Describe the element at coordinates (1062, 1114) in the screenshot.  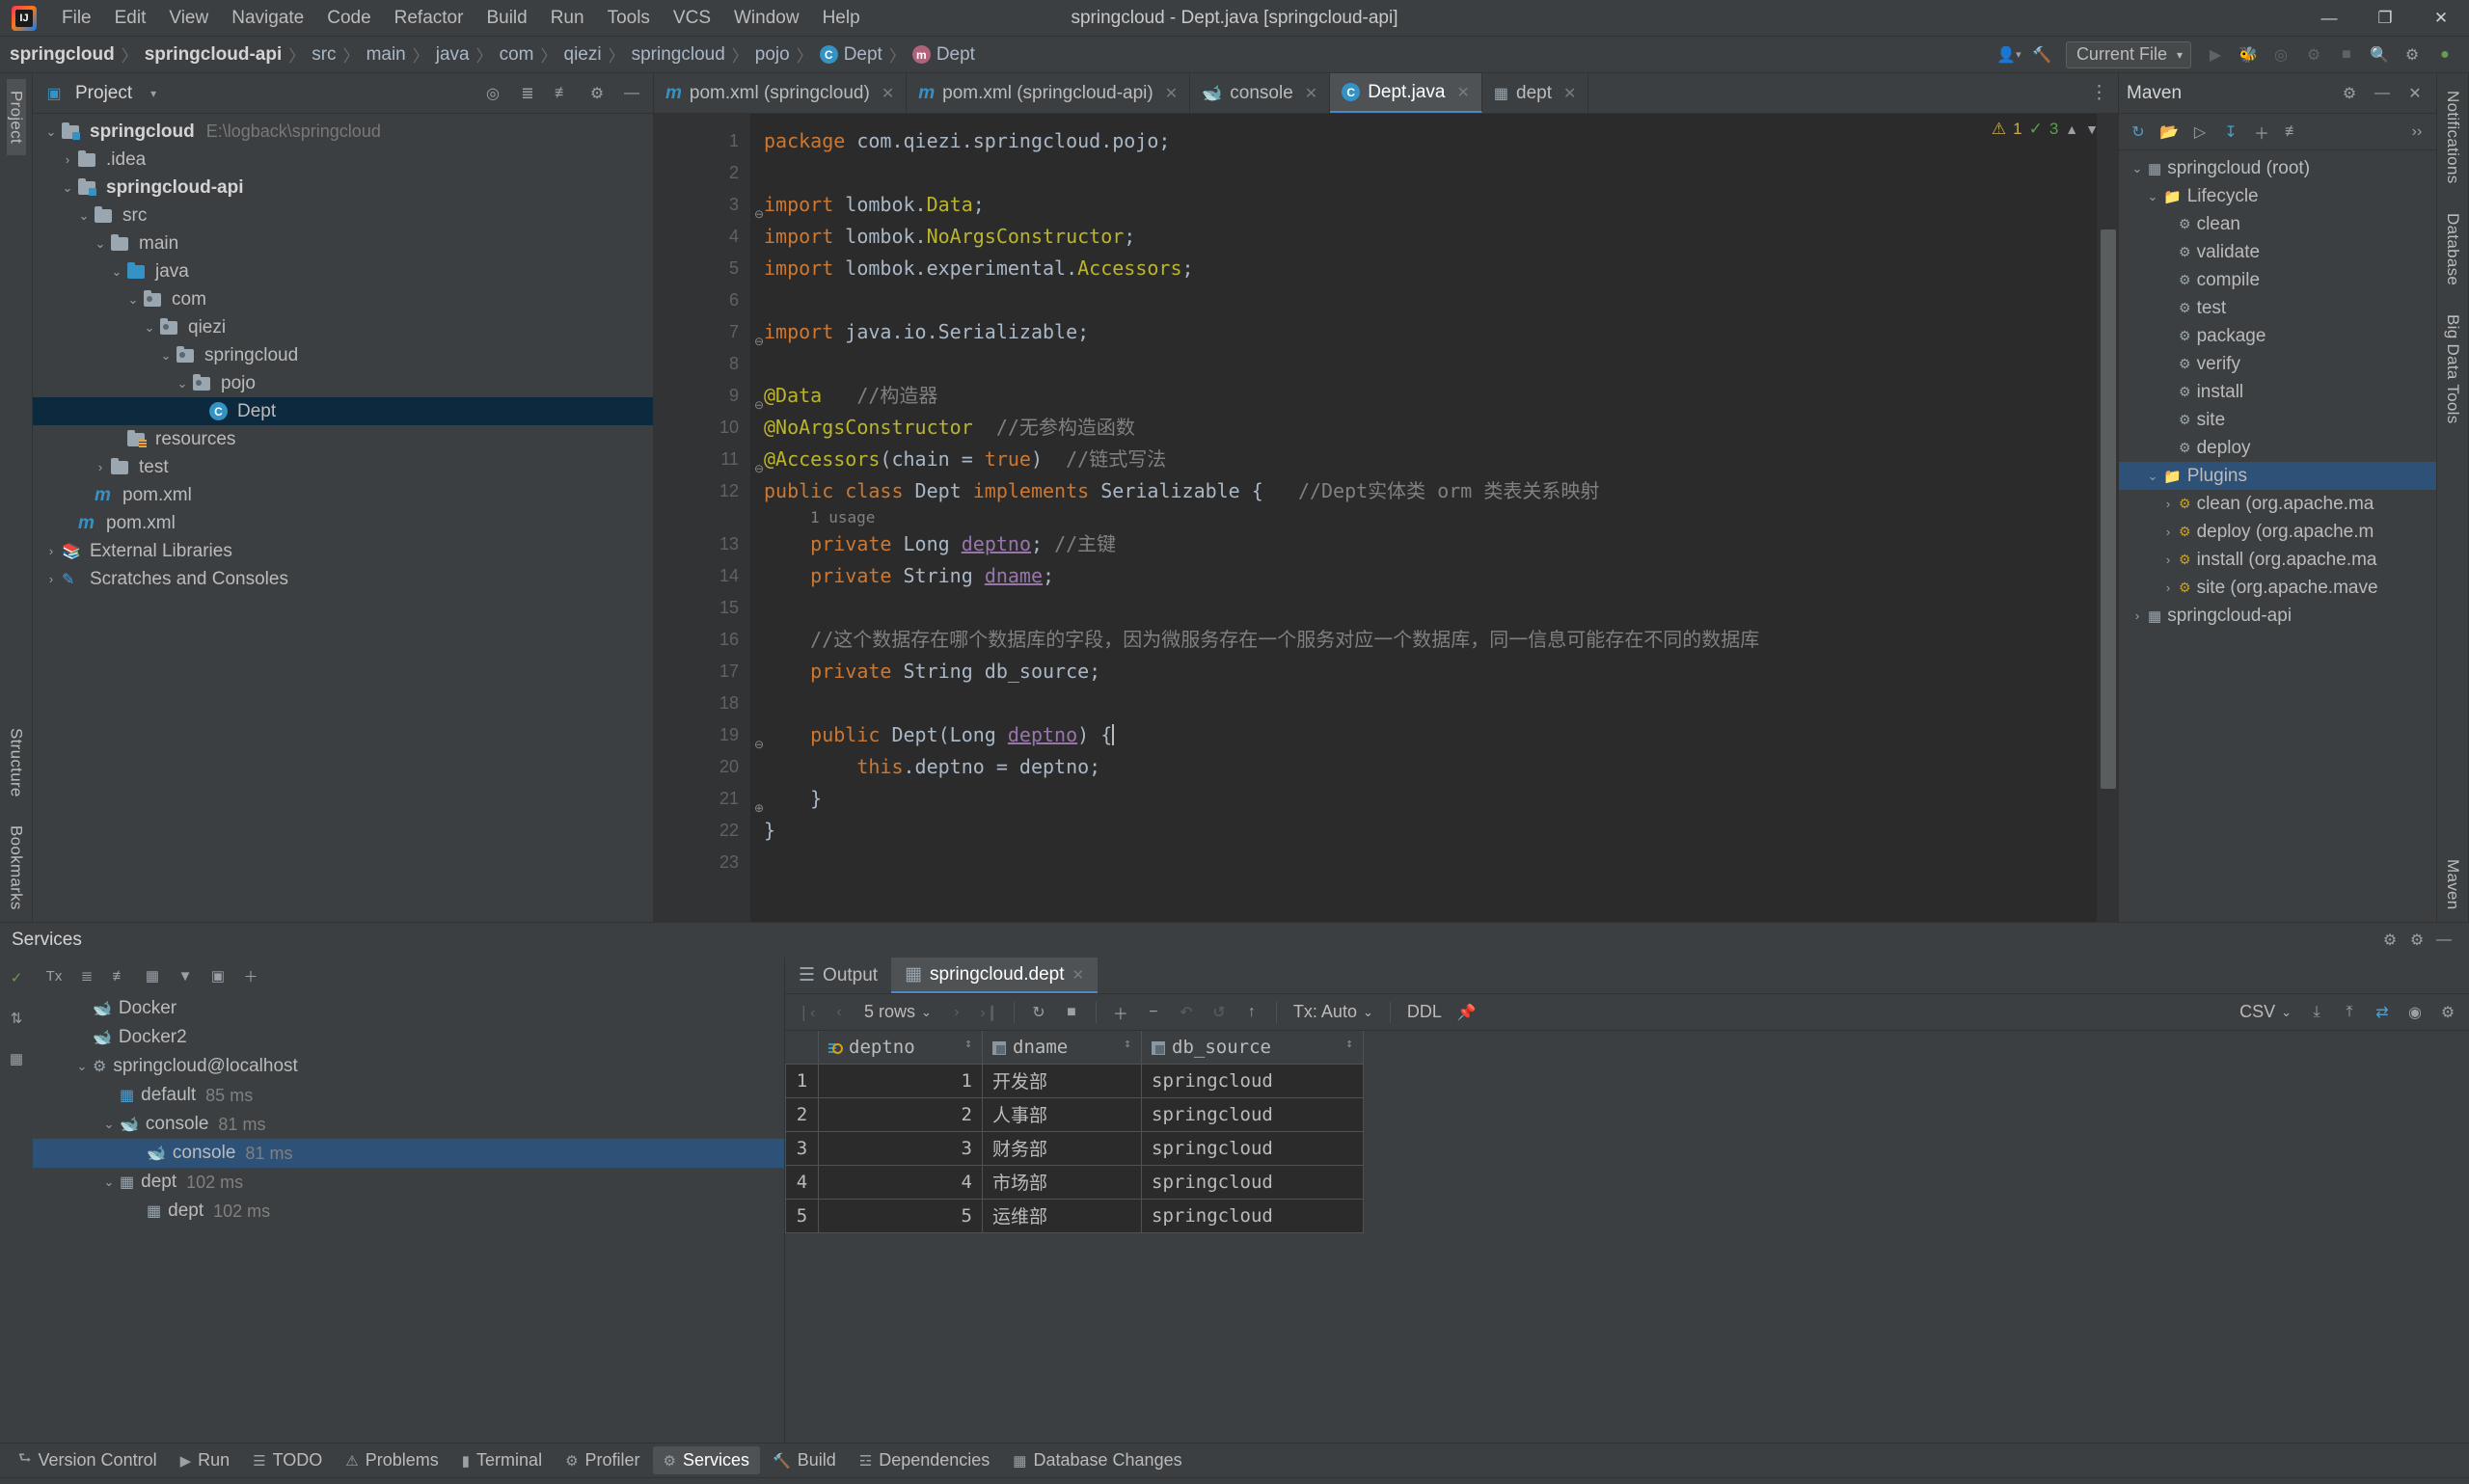
I see `cell-dname: 人事部` at that location.